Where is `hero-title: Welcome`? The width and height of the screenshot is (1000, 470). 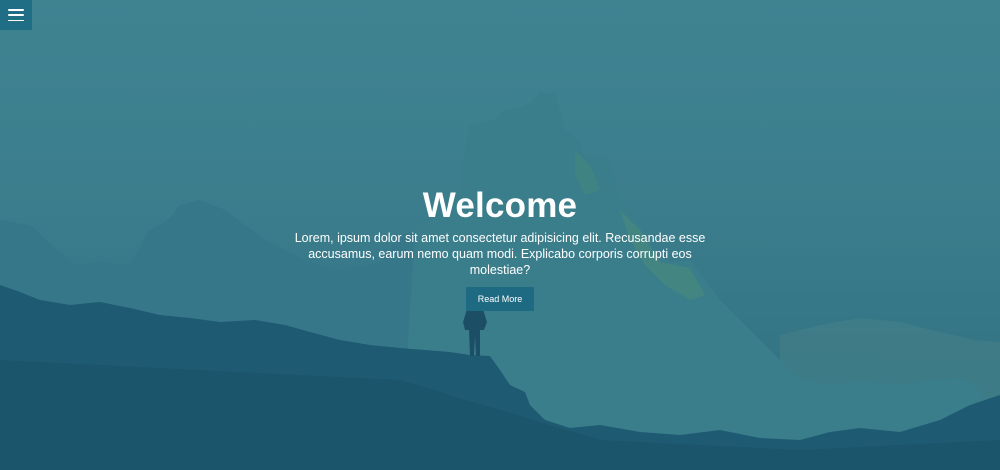
hero-title: Welcome is located at coordinates (500, 205).